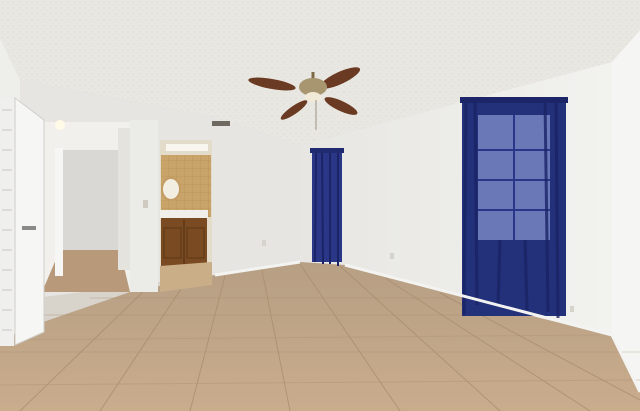 Image resolution: width=640 pixels, height=411 pixels. Describe the element at coordinates (29, 228) in the screenshot. I see `door-handle` at that location.